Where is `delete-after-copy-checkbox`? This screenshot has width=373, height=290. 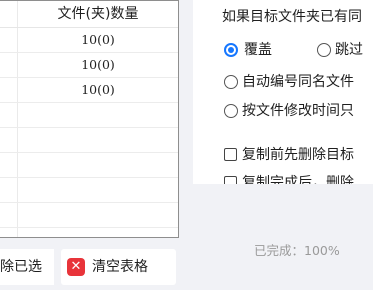
delete-after-copy-checkbox is located at coordinates (230, 180).